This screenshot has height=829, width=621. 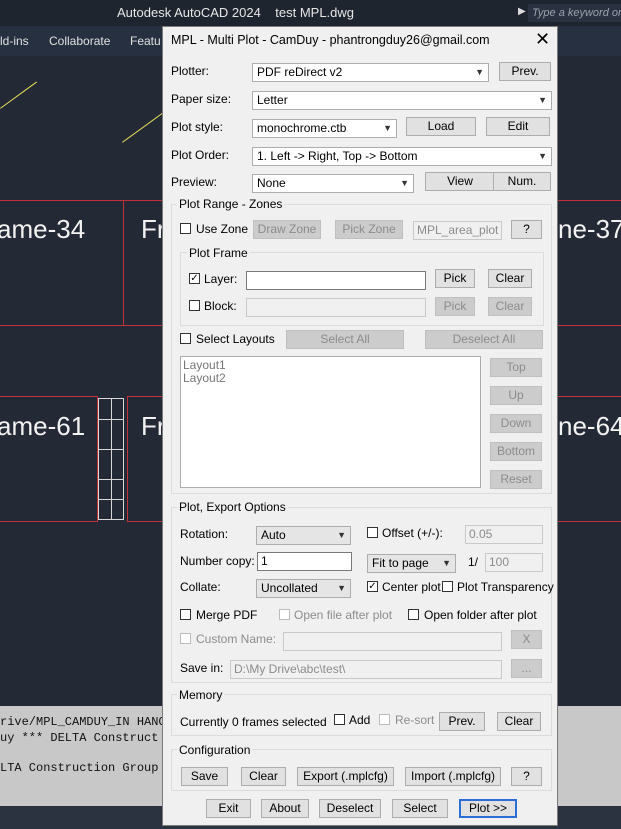 I want to click on draw-zone-button: Draw Zone, so click(x=287, y=229).